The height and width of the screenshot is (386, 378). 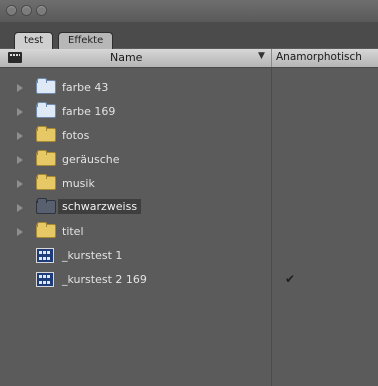 What do you see at coordinates (261, 56) in the screenshot?
I see `sort-arrow-down-icon: ▼` at bounding box center [261, 56].